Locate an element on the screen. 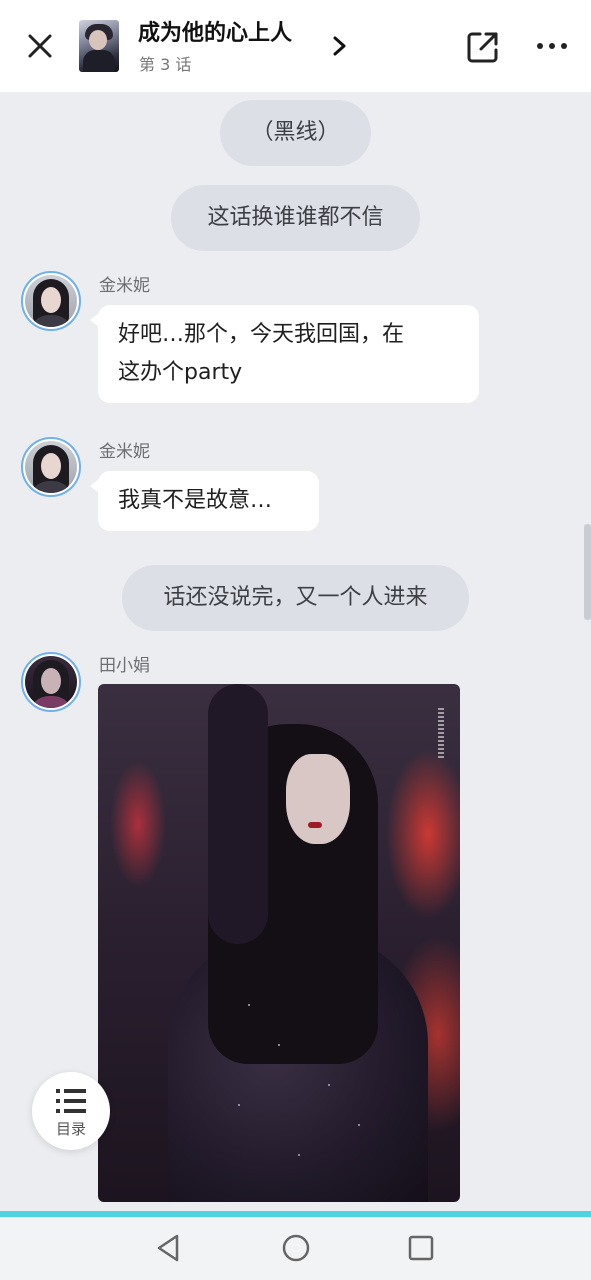 This screenshot has height=1280, width=591. home-circle-icon is located at coordinates (296, 1248).